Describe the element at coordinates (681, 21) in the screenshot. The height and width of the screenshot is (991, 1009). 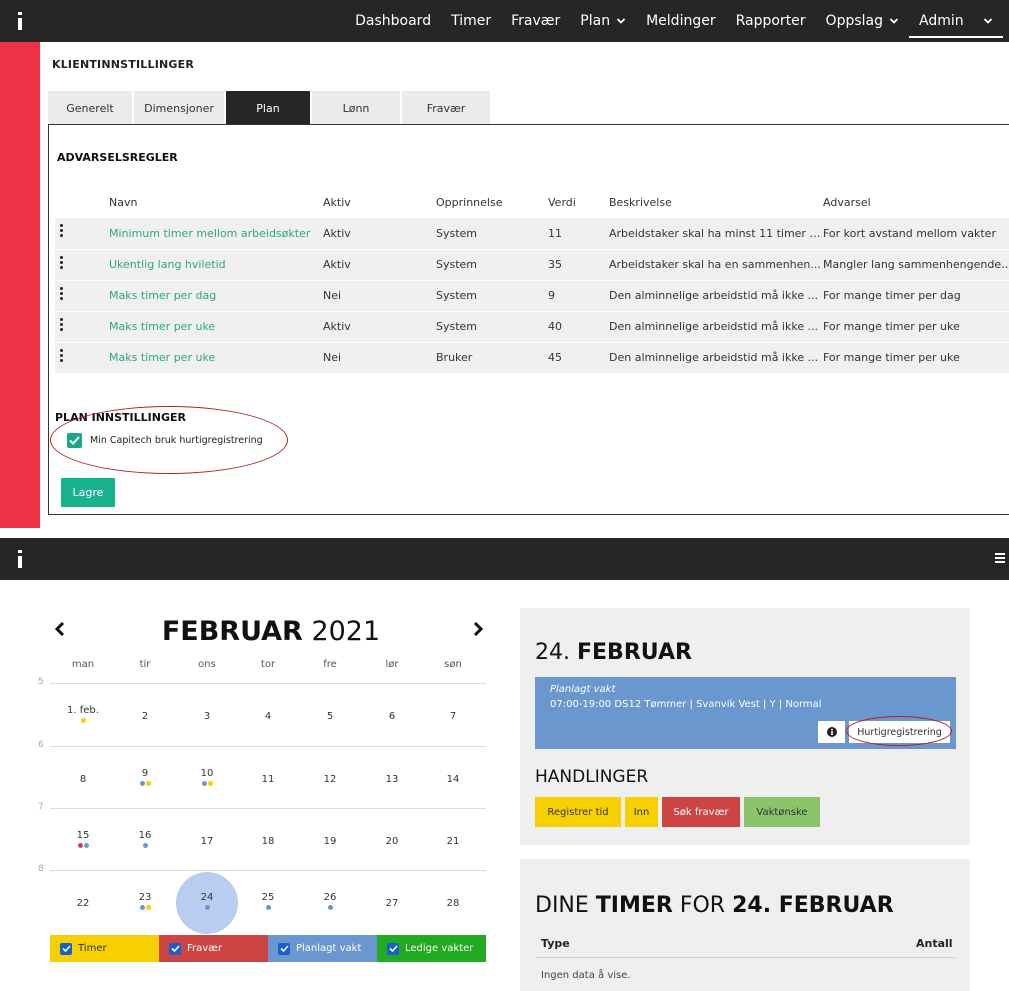
I see `nav-item-4: Meldinger` at that location.